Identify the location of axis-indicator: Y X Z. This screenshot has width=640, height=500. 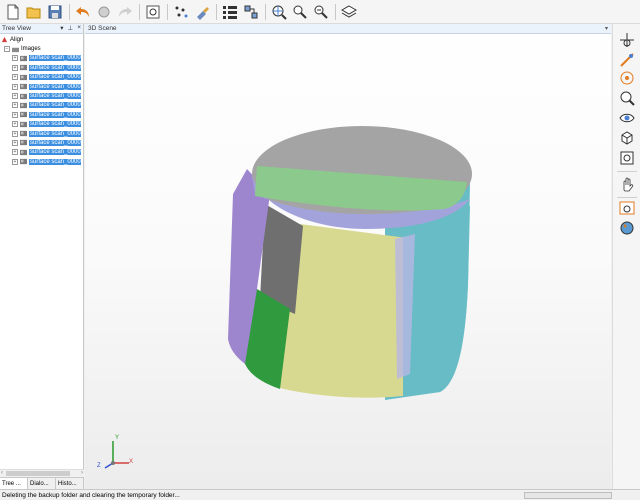
(115, 454).